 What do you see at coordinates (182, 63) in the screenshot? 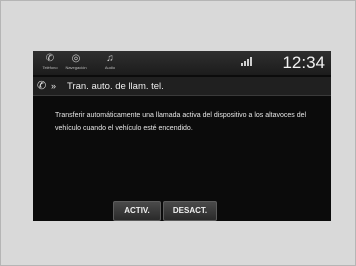
I see `status-bar: ✆ Teléfono ◎ Navegación ♫ Audio 12:34` at bounding box center [182, 63].